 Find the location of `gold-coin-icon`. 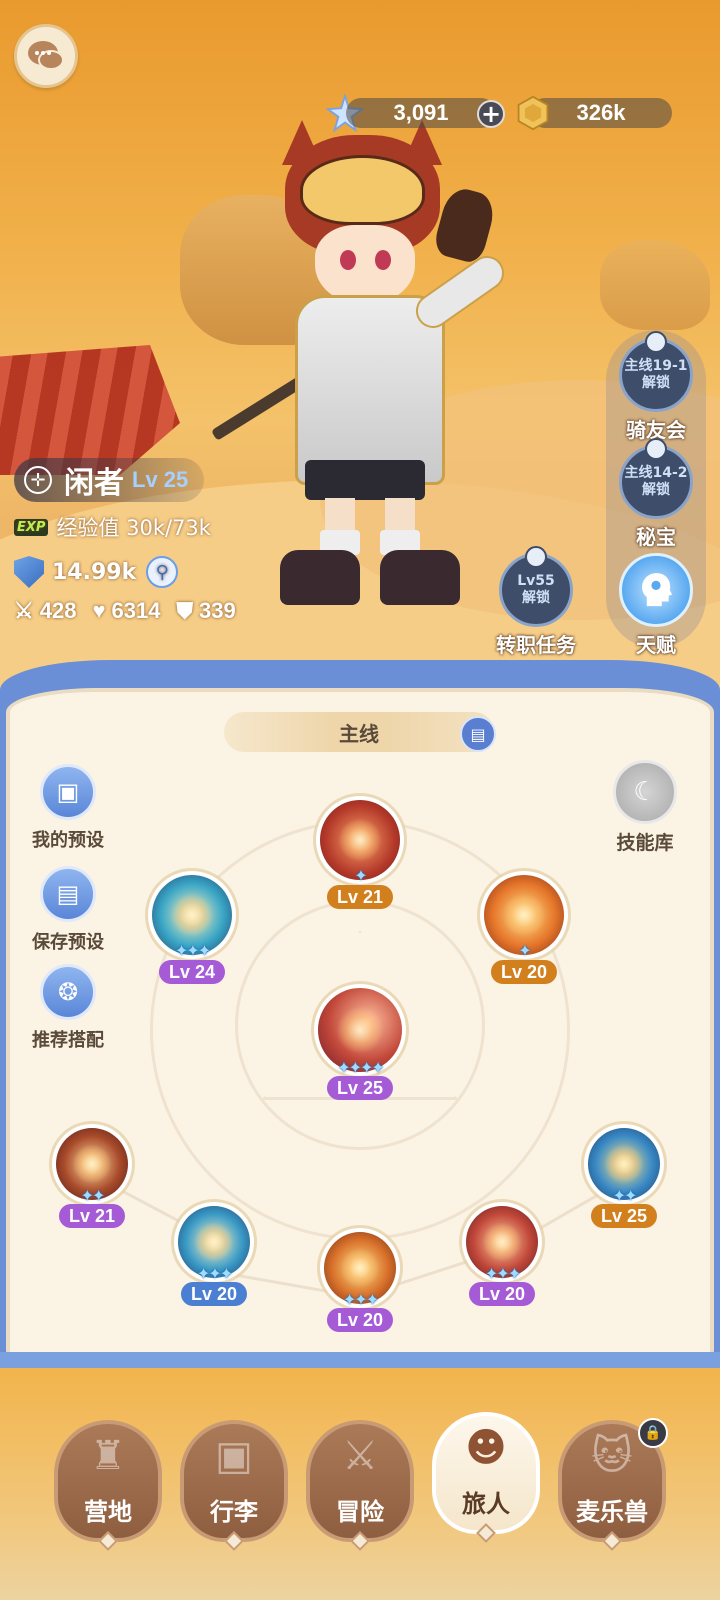

gold-coin-icon is located at coordinates (533, 113).